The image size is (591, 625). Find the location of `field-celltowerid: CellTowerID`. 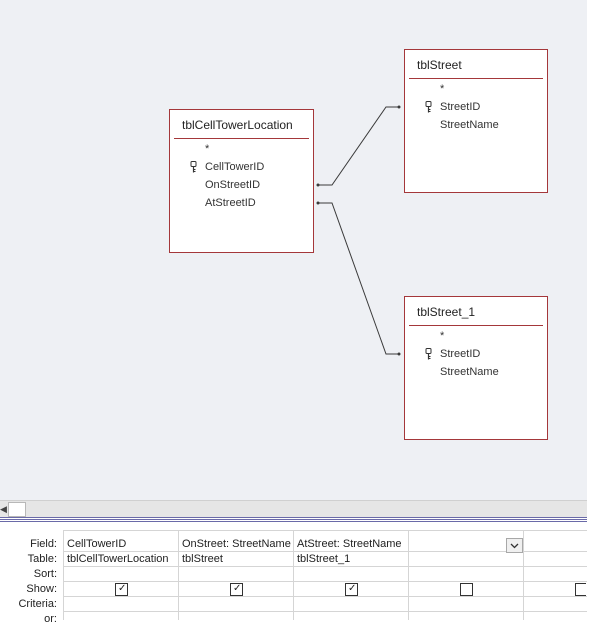

field-celltowerid: CellTowerID is located at coordinates (234, 167).